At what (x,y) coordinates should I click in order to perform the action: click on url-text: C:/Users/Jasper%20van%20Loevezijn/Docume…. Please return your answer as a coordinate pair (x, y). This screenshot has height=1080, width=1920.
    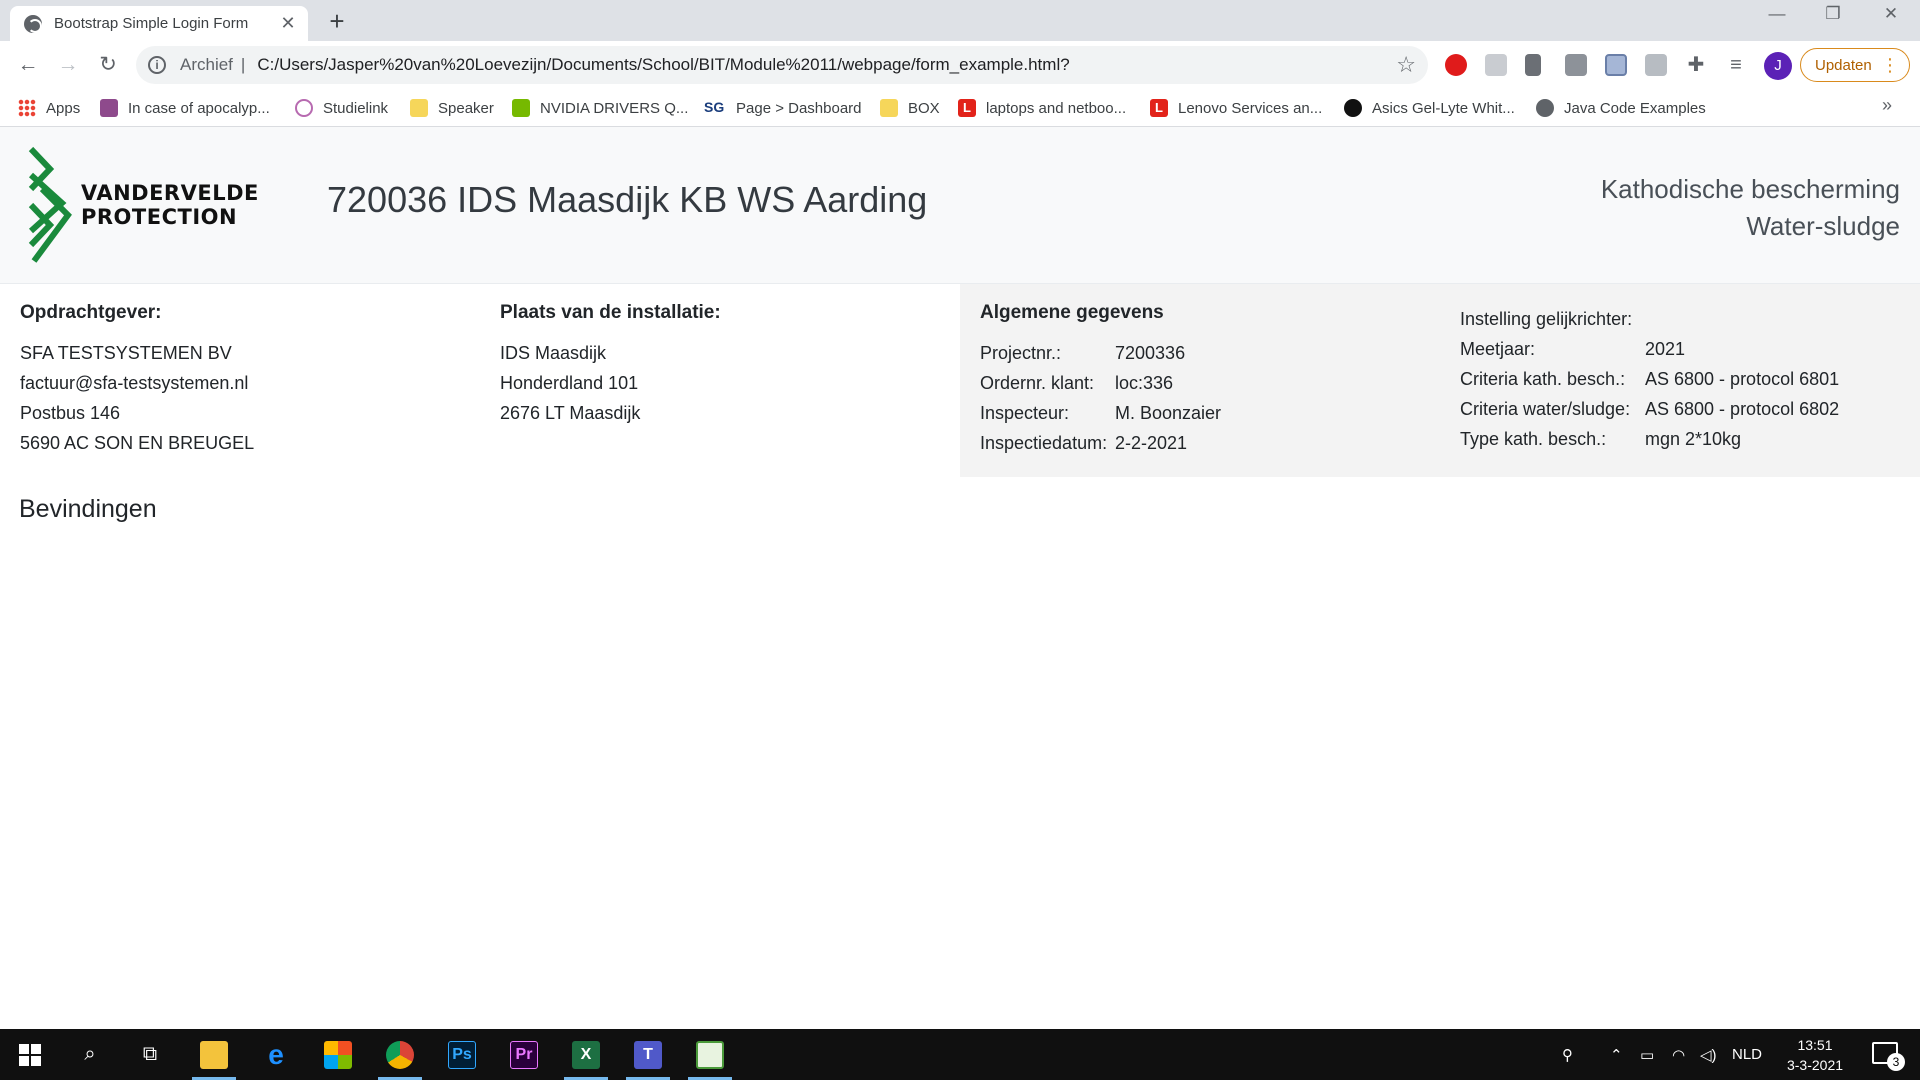
    Looking at the image, I should click on (826, 65).